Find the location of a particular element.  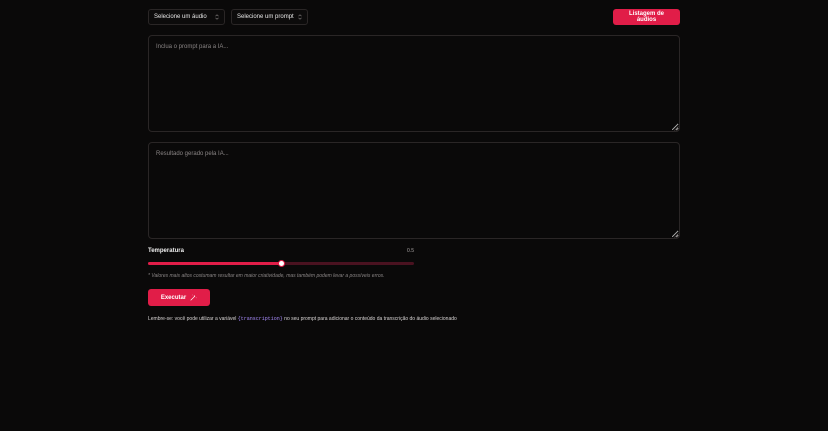

temperature-value: 0.5 is located at coordinates (410, 251).